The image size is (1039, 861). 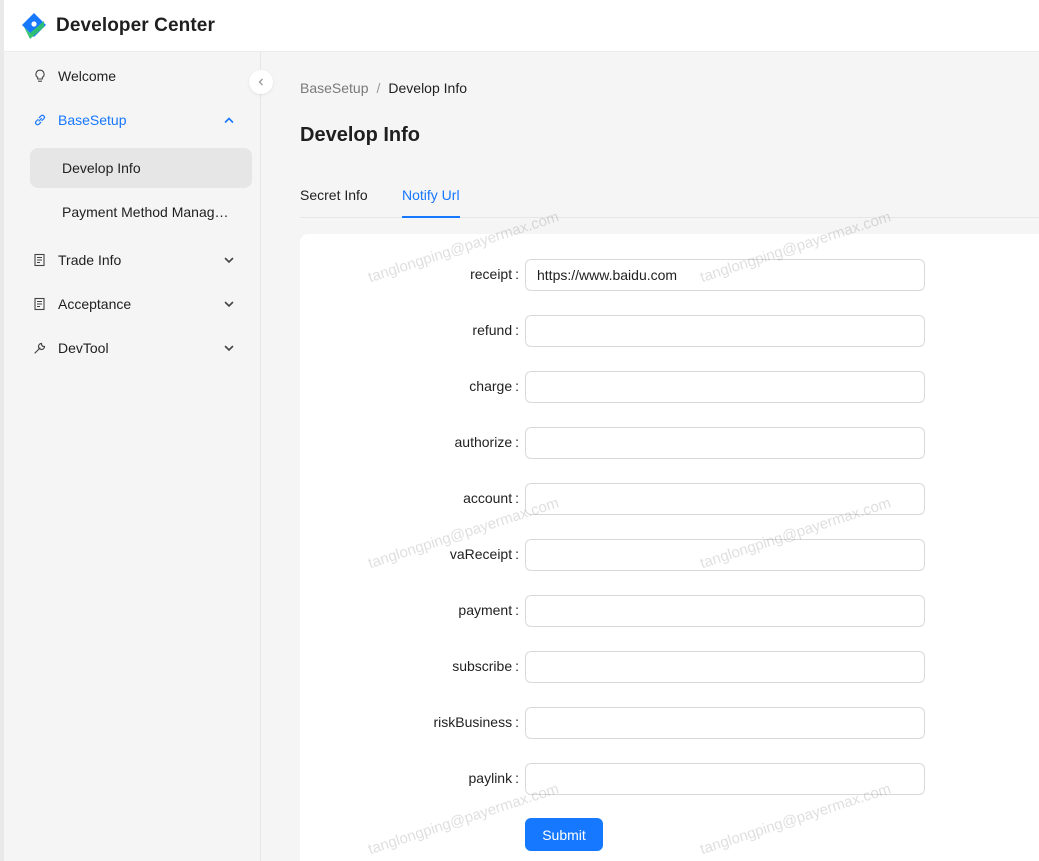 I want to click on field-label: subscribe:, so click(x=485, y=666).